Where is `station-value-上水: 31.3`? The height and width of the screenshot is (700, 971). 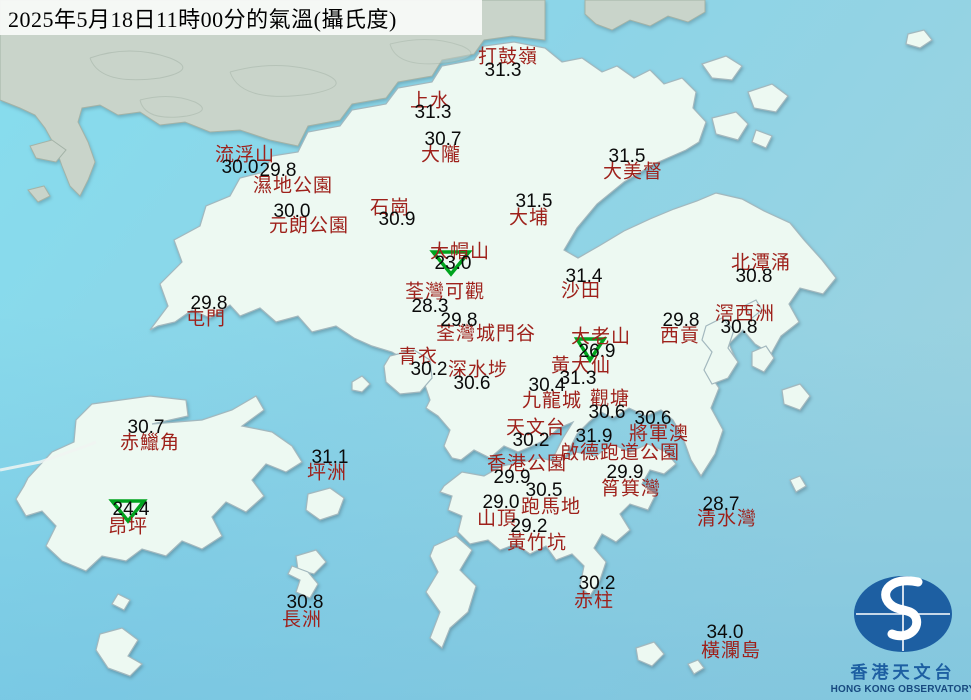 station-value-上水: 31.3 is located at coordinates (433, 112).